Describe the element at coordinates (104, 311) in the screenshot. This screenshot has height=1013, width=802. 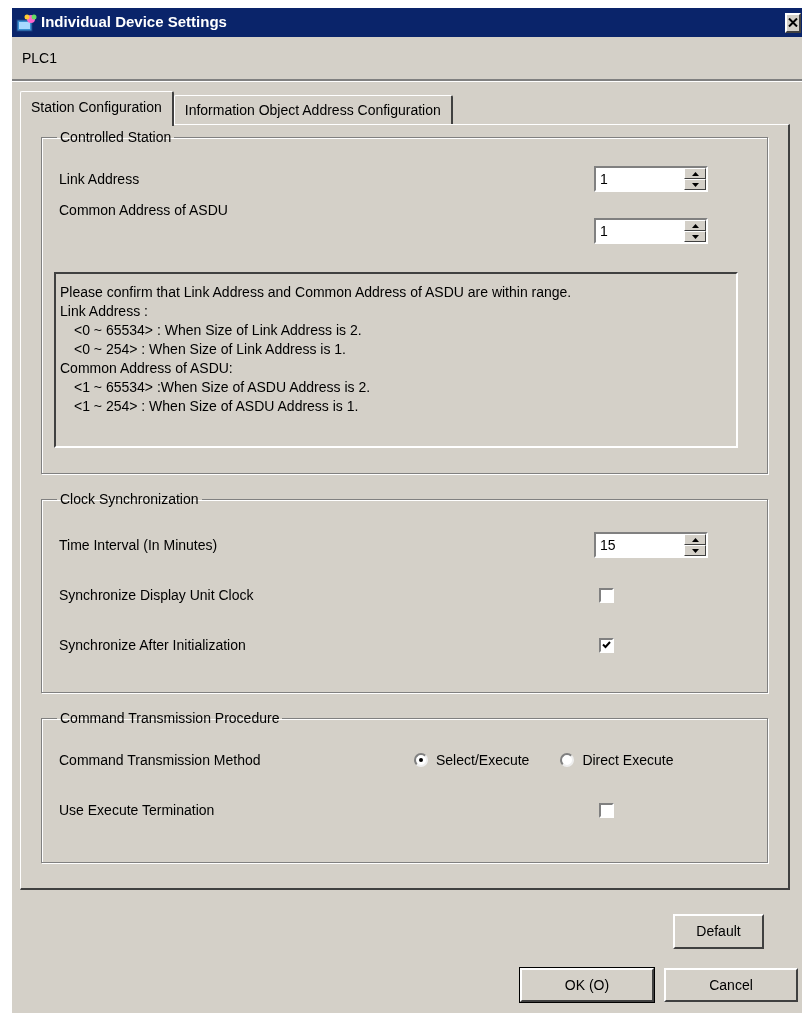
I see `info-text: Link Address :` at that location.